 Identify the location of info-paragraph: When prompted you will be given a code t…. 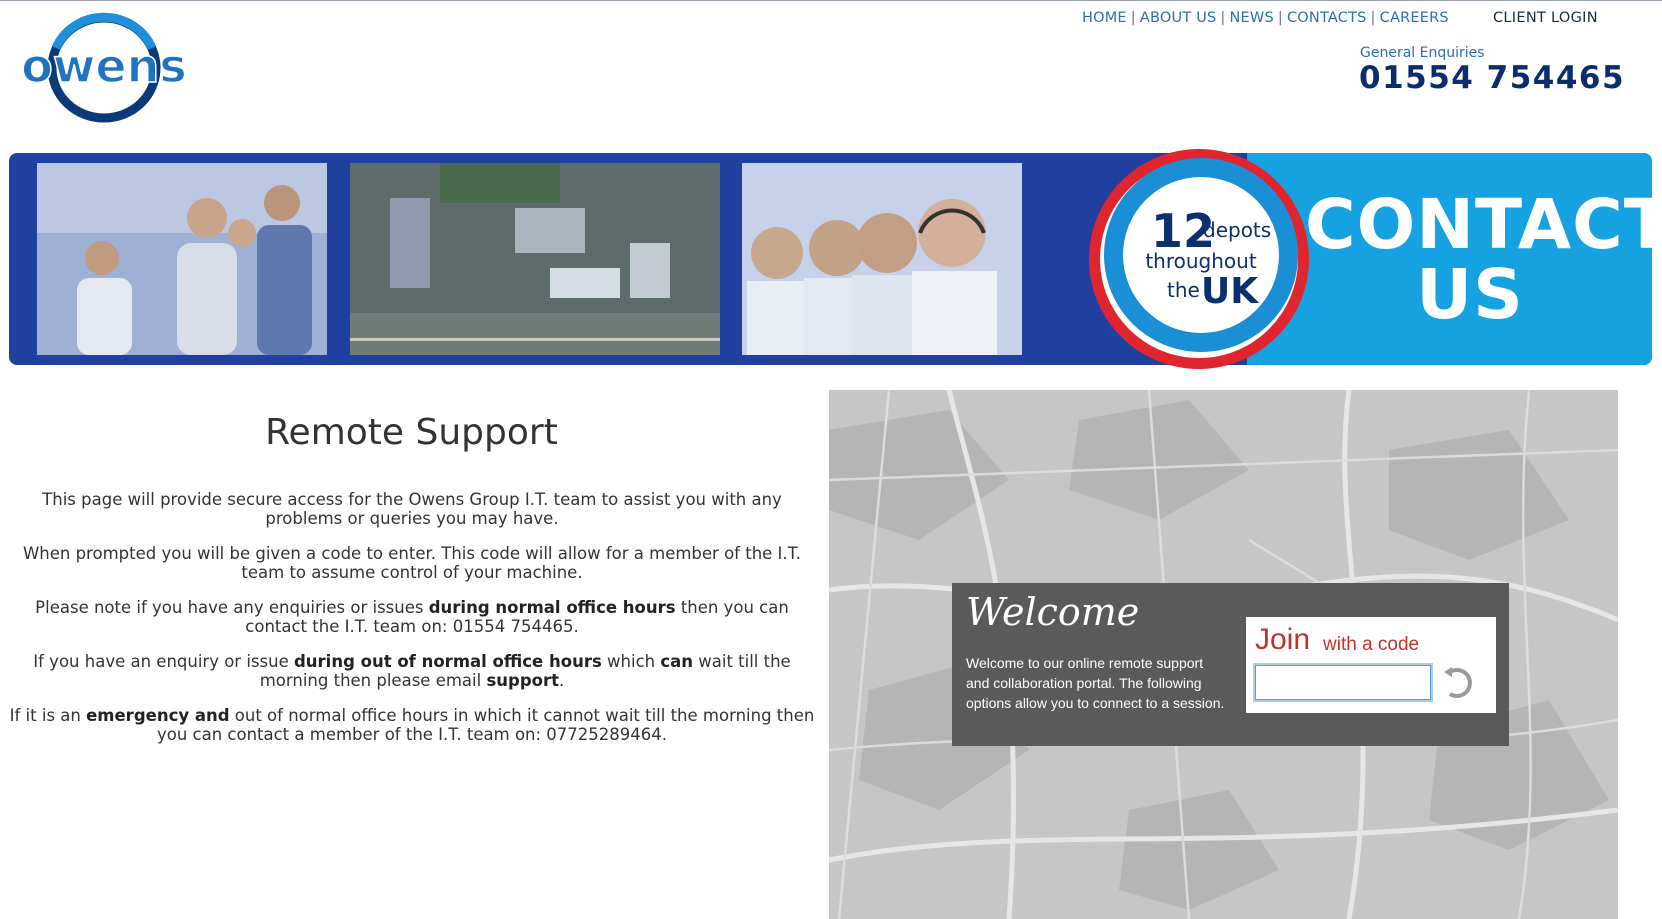
(412, 563).